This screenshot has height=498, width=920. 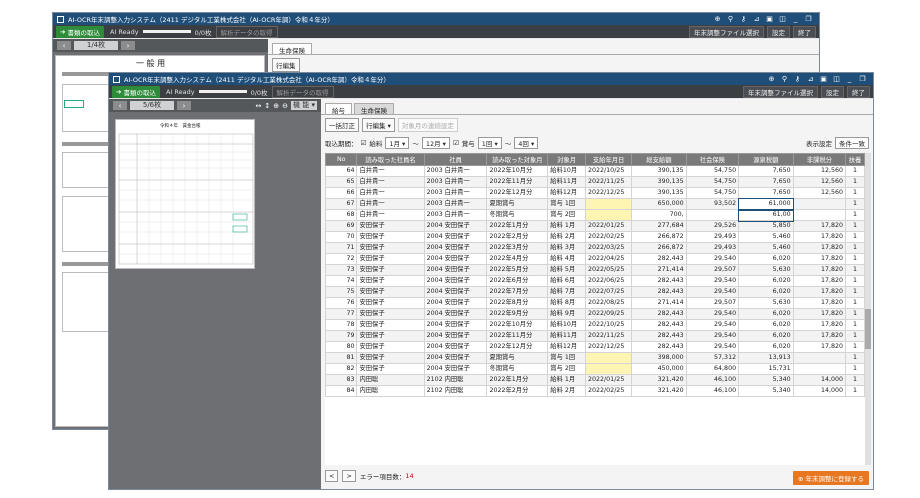 What do you see at coordinates (246, 31) in the screenshot?
I see `back-analysis-button: 解析データの取得` at bounding box center [246, 31].